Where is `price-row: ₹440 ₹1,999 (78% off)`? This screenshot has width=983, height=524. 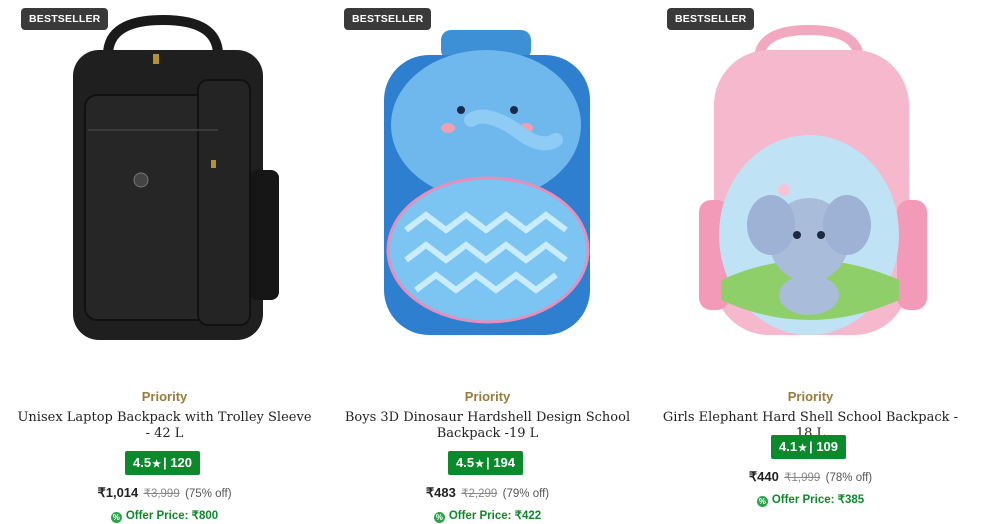
price-row: ₹440 ₹1,999 (78% off) is located at coordinates (810, 477).